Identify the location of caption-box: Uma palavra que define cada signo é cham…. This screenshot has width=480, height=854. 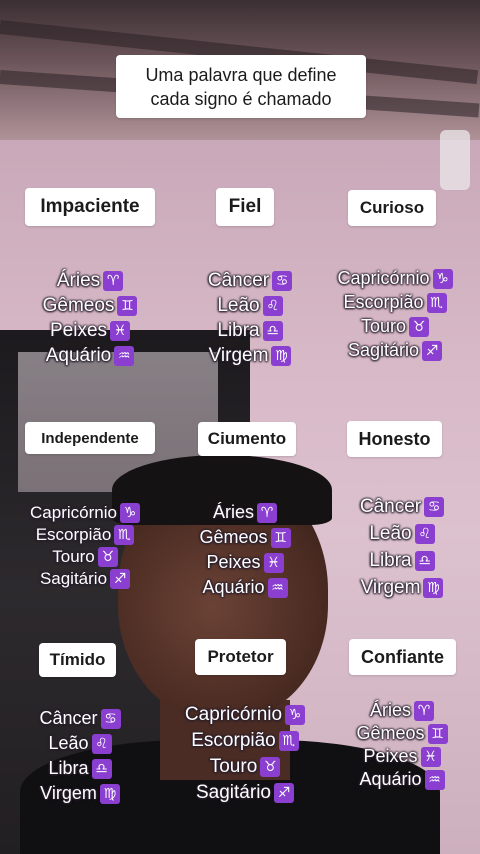
(241, 86).